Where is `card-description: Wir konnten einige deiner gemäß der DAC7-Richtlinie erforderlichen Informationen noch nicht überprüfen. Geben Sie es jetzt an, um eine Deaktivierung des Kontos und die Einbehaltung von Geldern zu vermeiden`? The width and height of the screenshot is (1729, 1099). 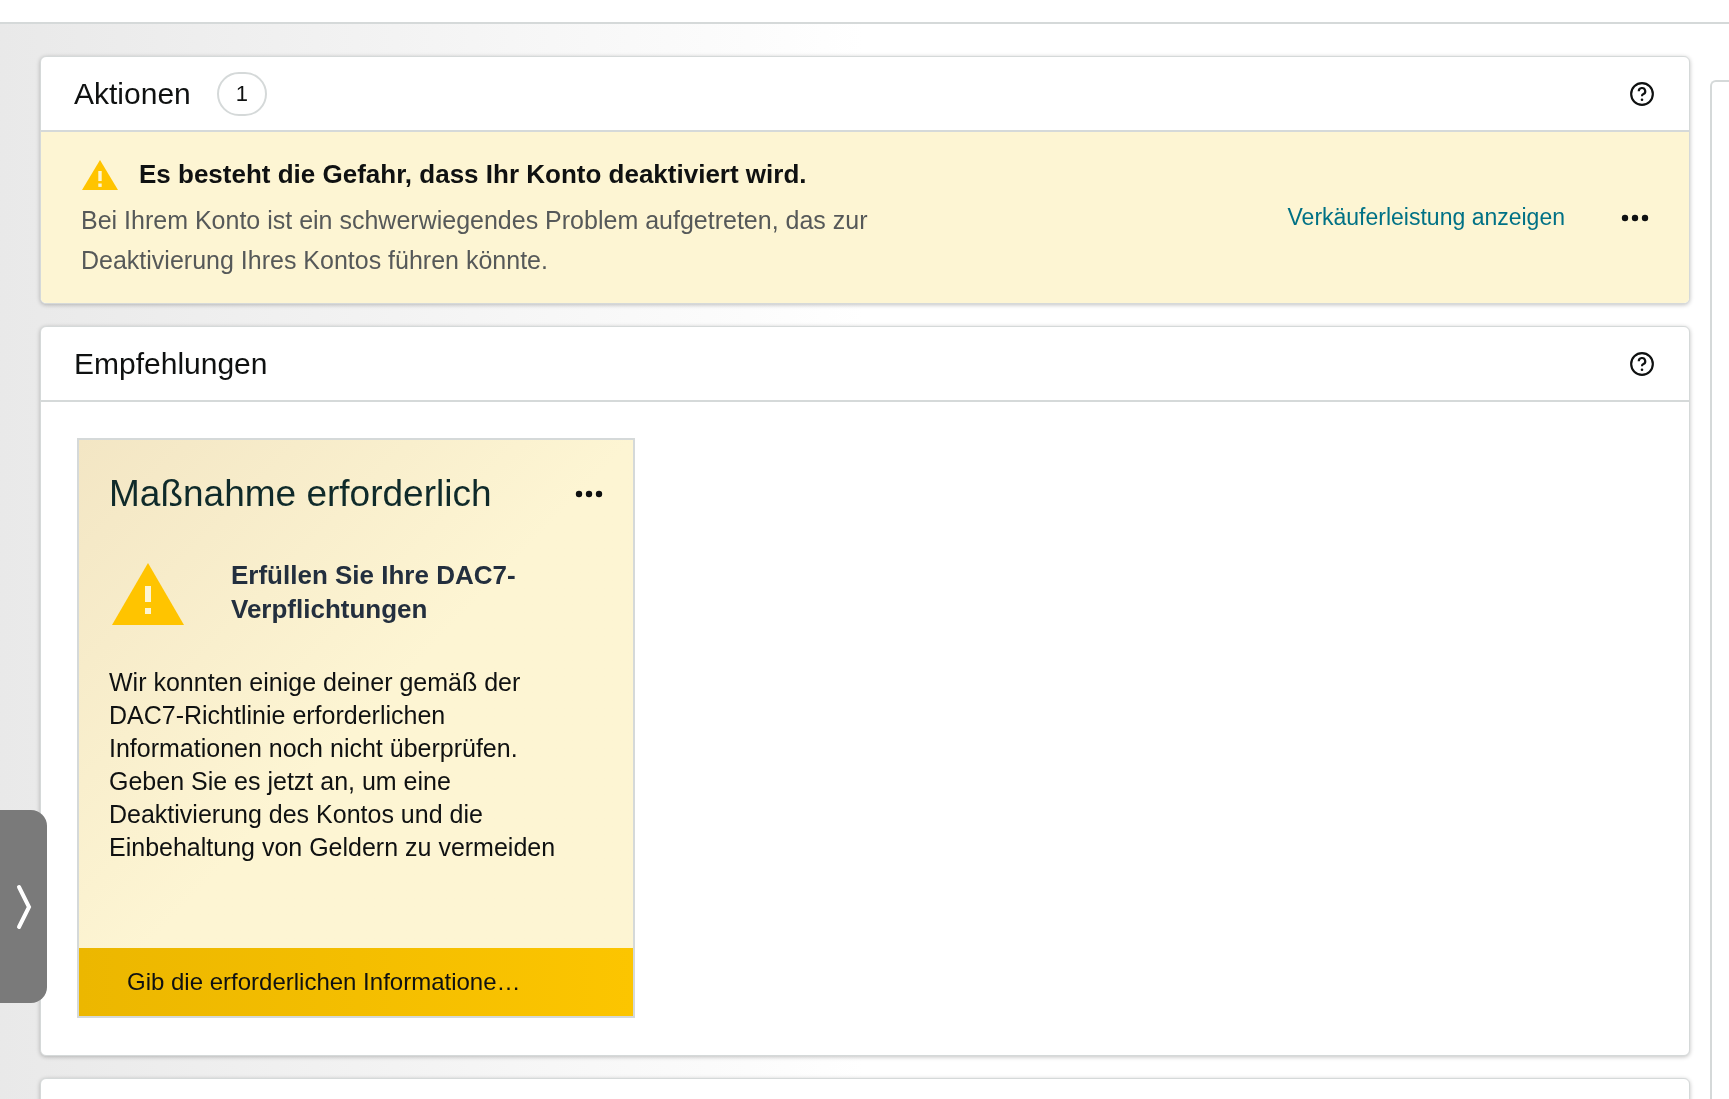 card-description: Wir konnten einige deiner gemäß der DAC7-Richtlinie erforderlichen Informationen noch nicht überprüfen. Geben Sie es jetzt an, um eine Deaktivierung des Kontos und die Einbehaltung von Geldern zu vermeiden is located at coordinates (333, 764).